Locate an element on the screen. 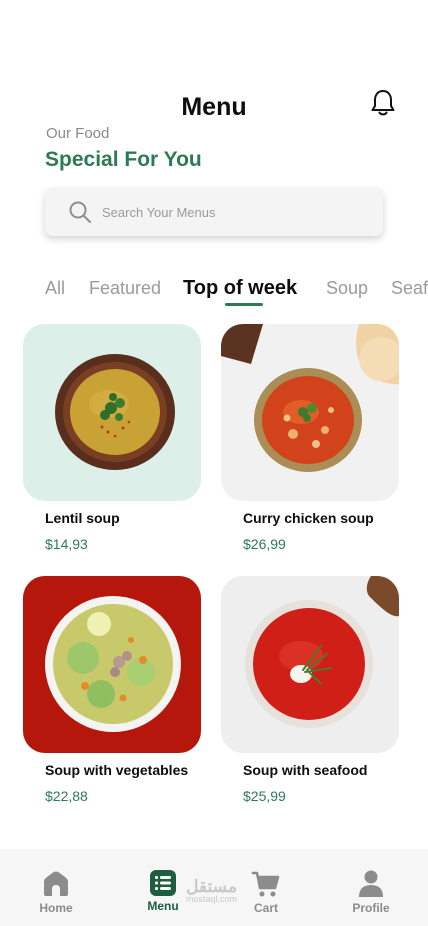  active-tab-indicator is located at coordinates (244, 304).